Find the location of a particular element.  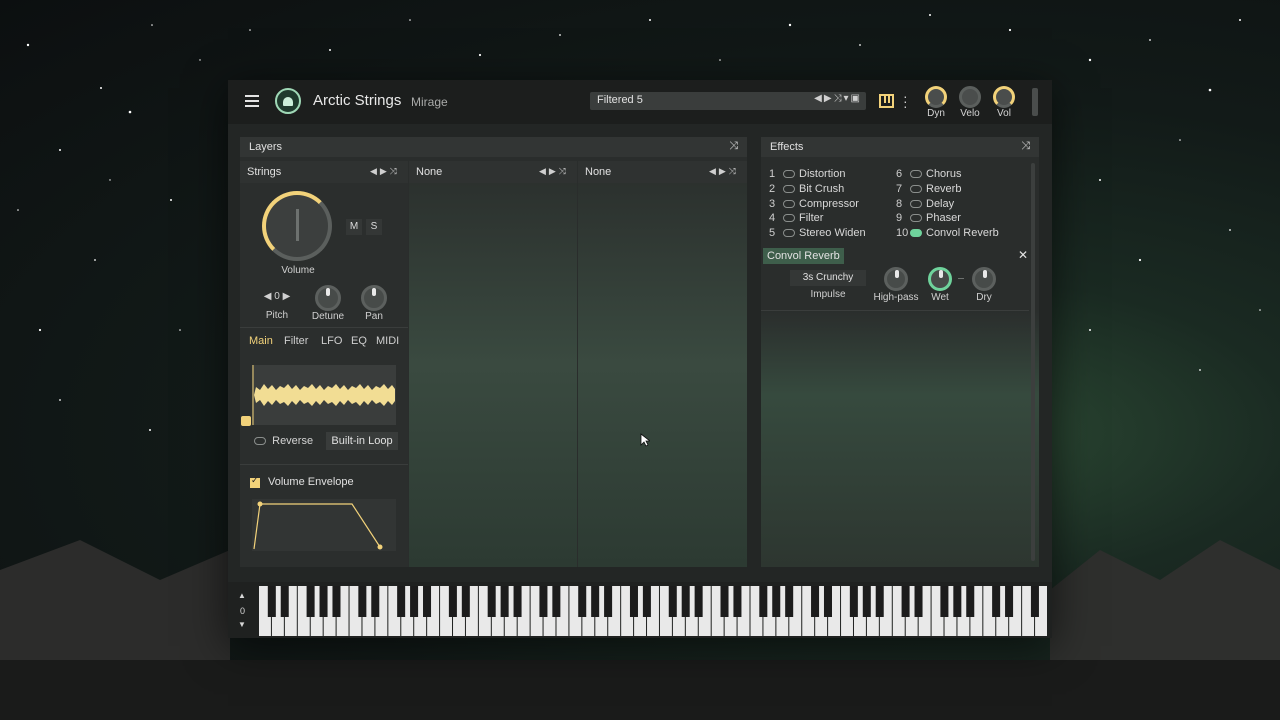

save-icon: ▣ is located at coordinates (856, 98).